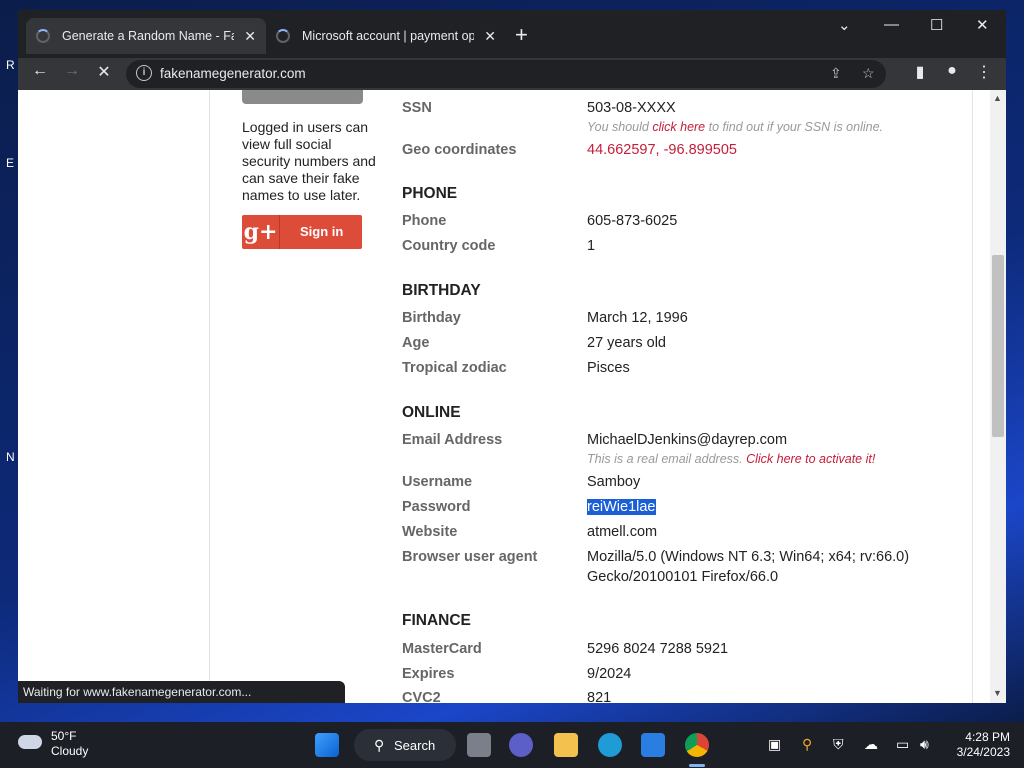 The height and width of the screenshot is (768, 1024). What do you see at coordinates (637, 318) in the screenshot?
I see `birthday-value: March 12, 1996` at bounding box center [637, 318].